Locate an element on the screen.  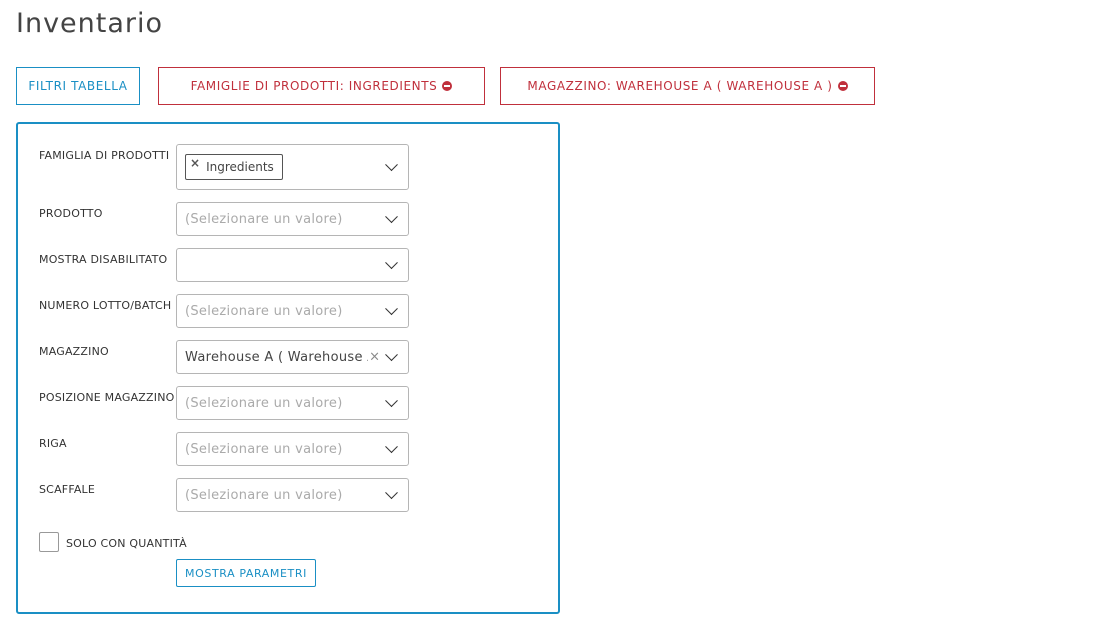
tag-label: Ingredients is located at coordinates (240, 167).